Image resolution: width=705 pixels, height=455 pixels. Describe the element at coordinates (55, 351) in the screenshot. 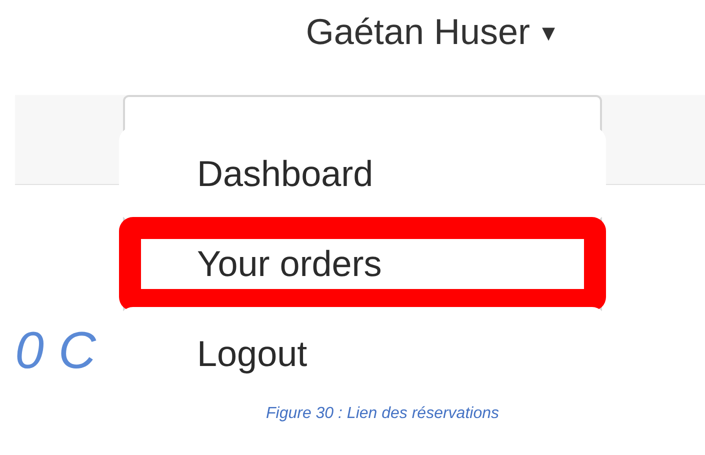

I see `heading-text: 0 C` at that location.